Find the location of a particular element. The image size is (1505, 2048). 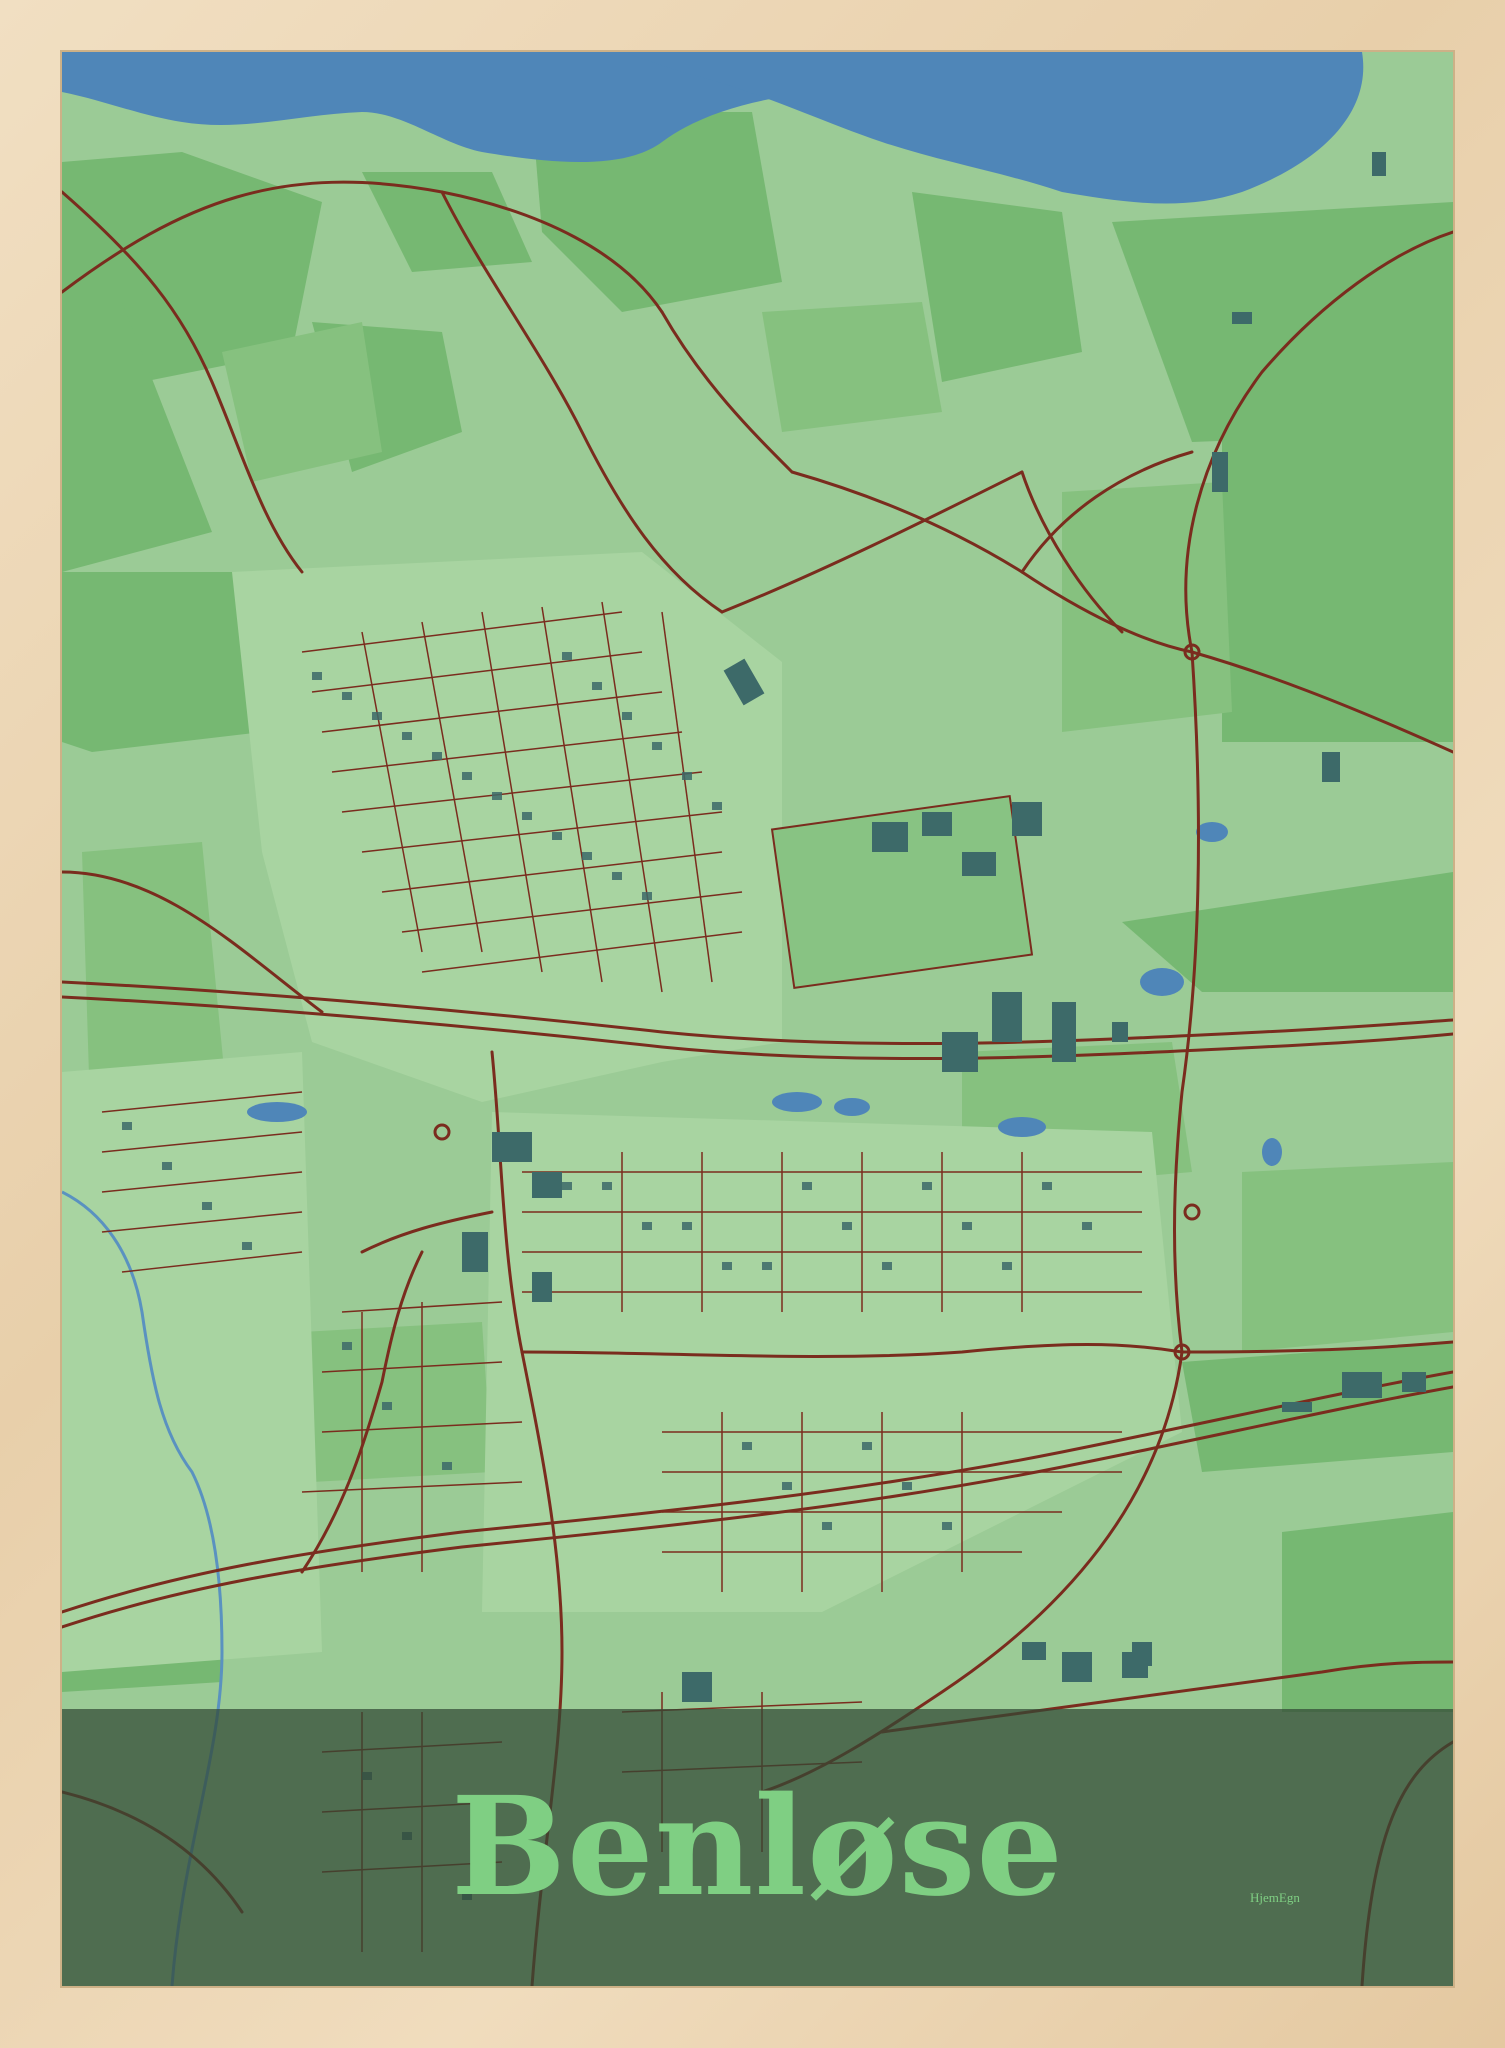

city-title: Benløse is located at coordinates (757, 1847).